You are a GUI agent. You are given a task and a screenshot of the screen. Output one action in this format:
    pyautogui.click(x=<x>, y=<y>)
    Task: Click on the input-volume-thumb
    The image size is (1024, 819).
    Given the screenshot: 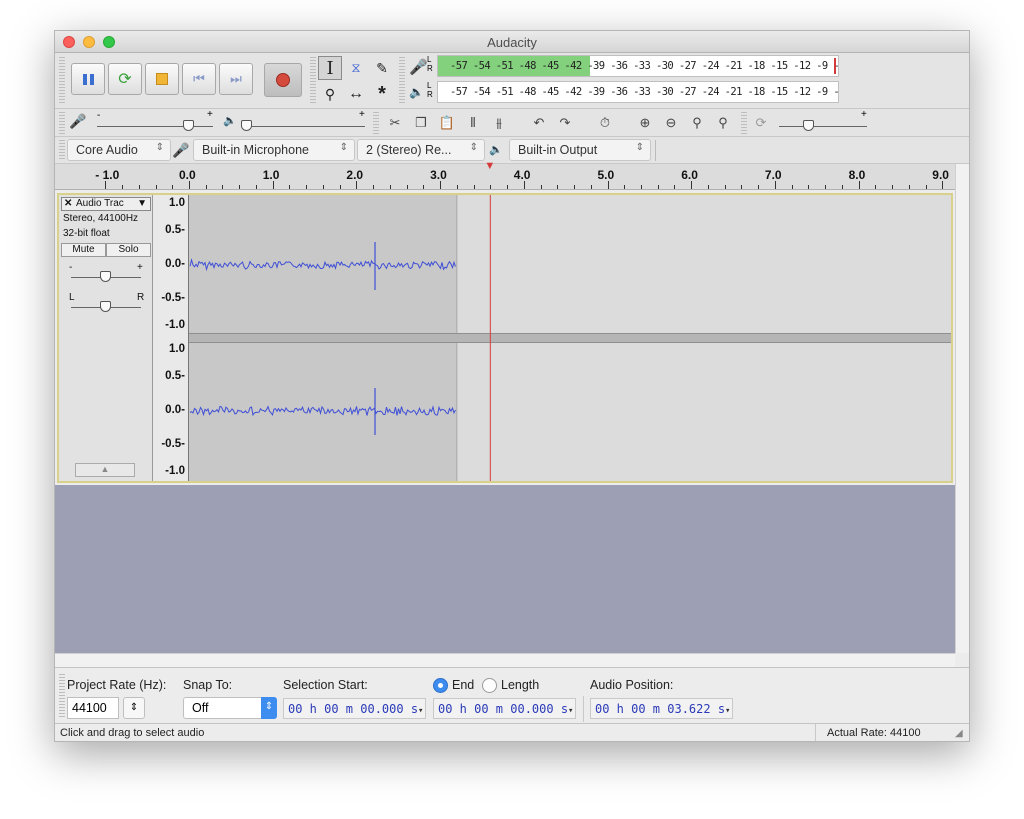 What is the action you would take?
    pyautogui.click(x=188, y=125)
    